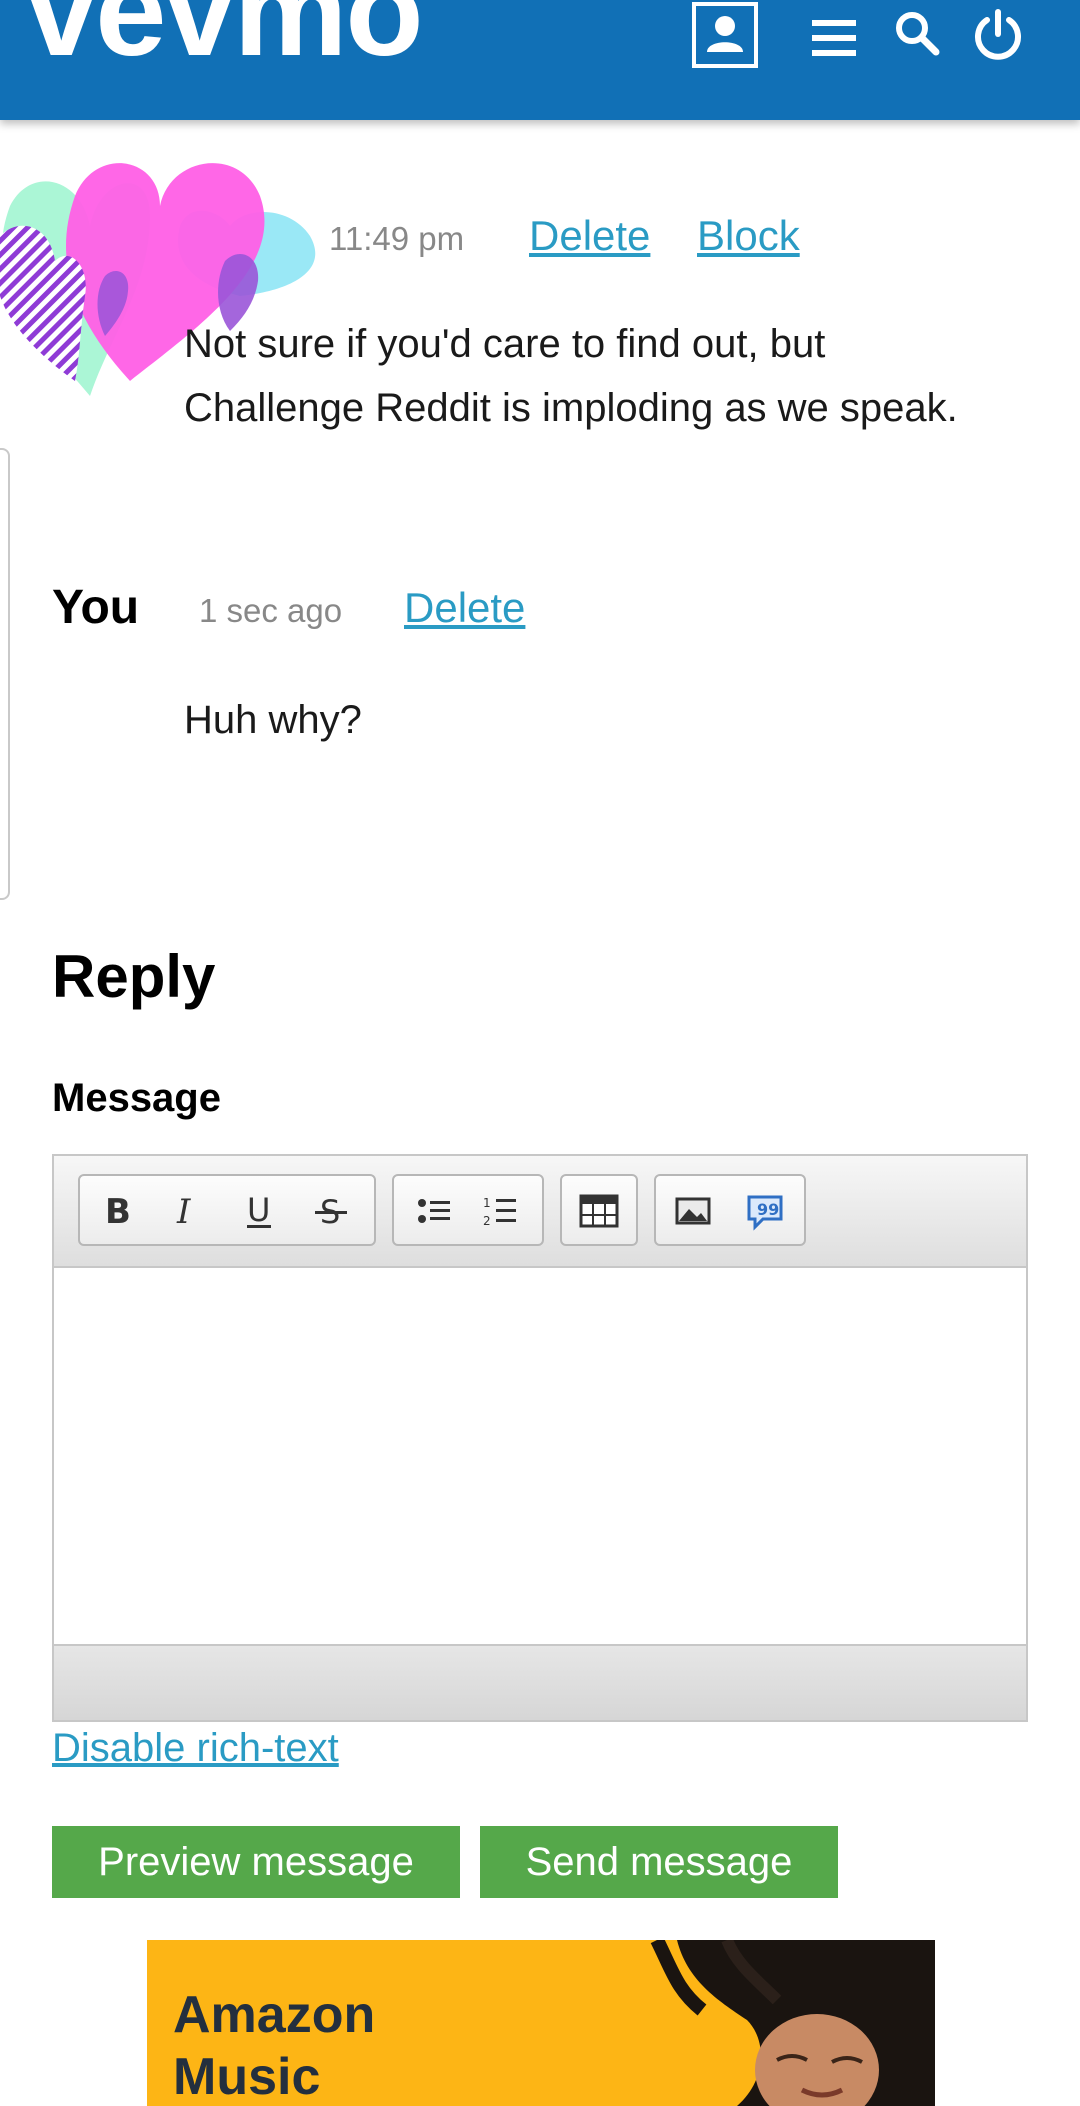 This screenshot has width=1080, height=2106. I want to click on sender-name: You, so click(96, 607).